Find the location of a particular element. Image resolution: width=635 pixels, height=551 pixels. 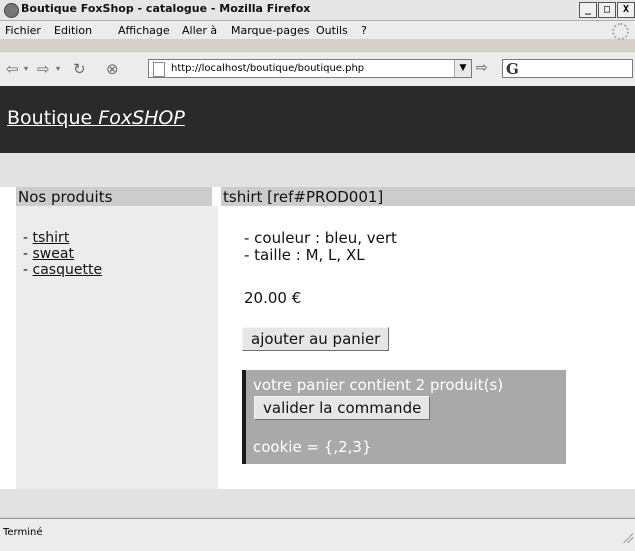

cookie-value: cookie = {,2,3} is located at coordinates (312, 447).